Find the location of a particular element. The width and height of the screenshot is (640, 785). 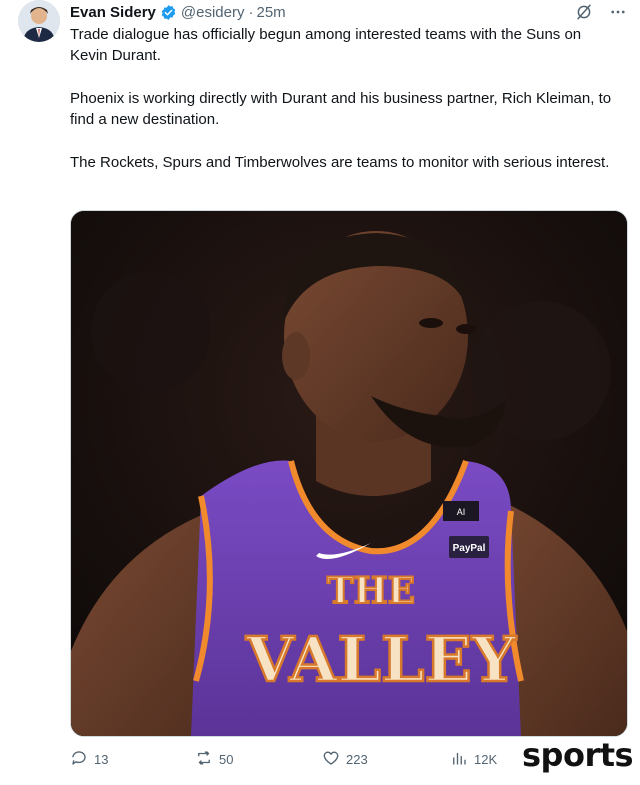

views-count: 12K is located at coordinates (486, 759).